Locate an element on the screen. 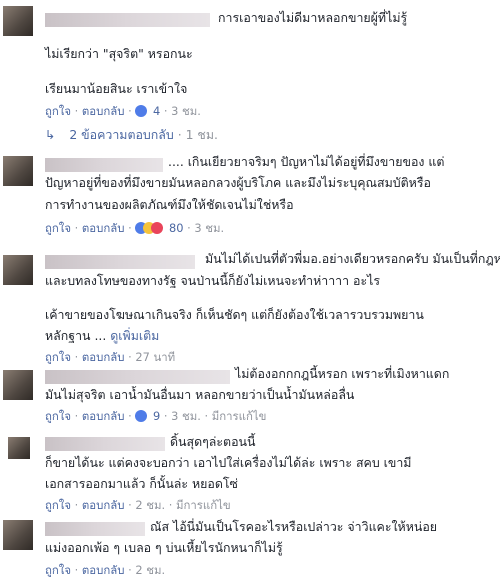  timestamp: 27 นาที is located at coordinates (155, 357).